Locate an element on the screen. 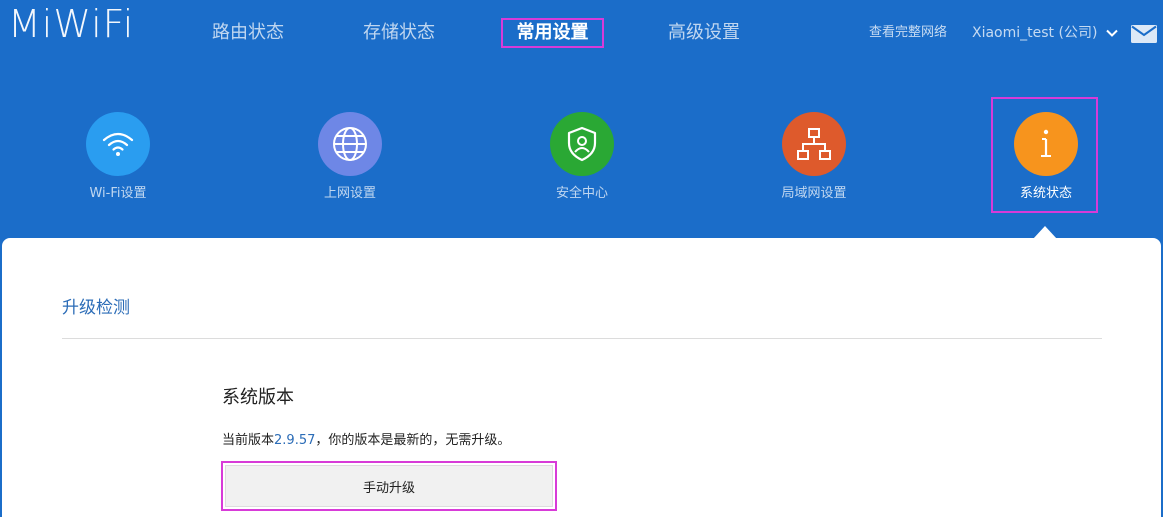  miwifi-logo: MiWiFi is located at coordinates (71, 24).